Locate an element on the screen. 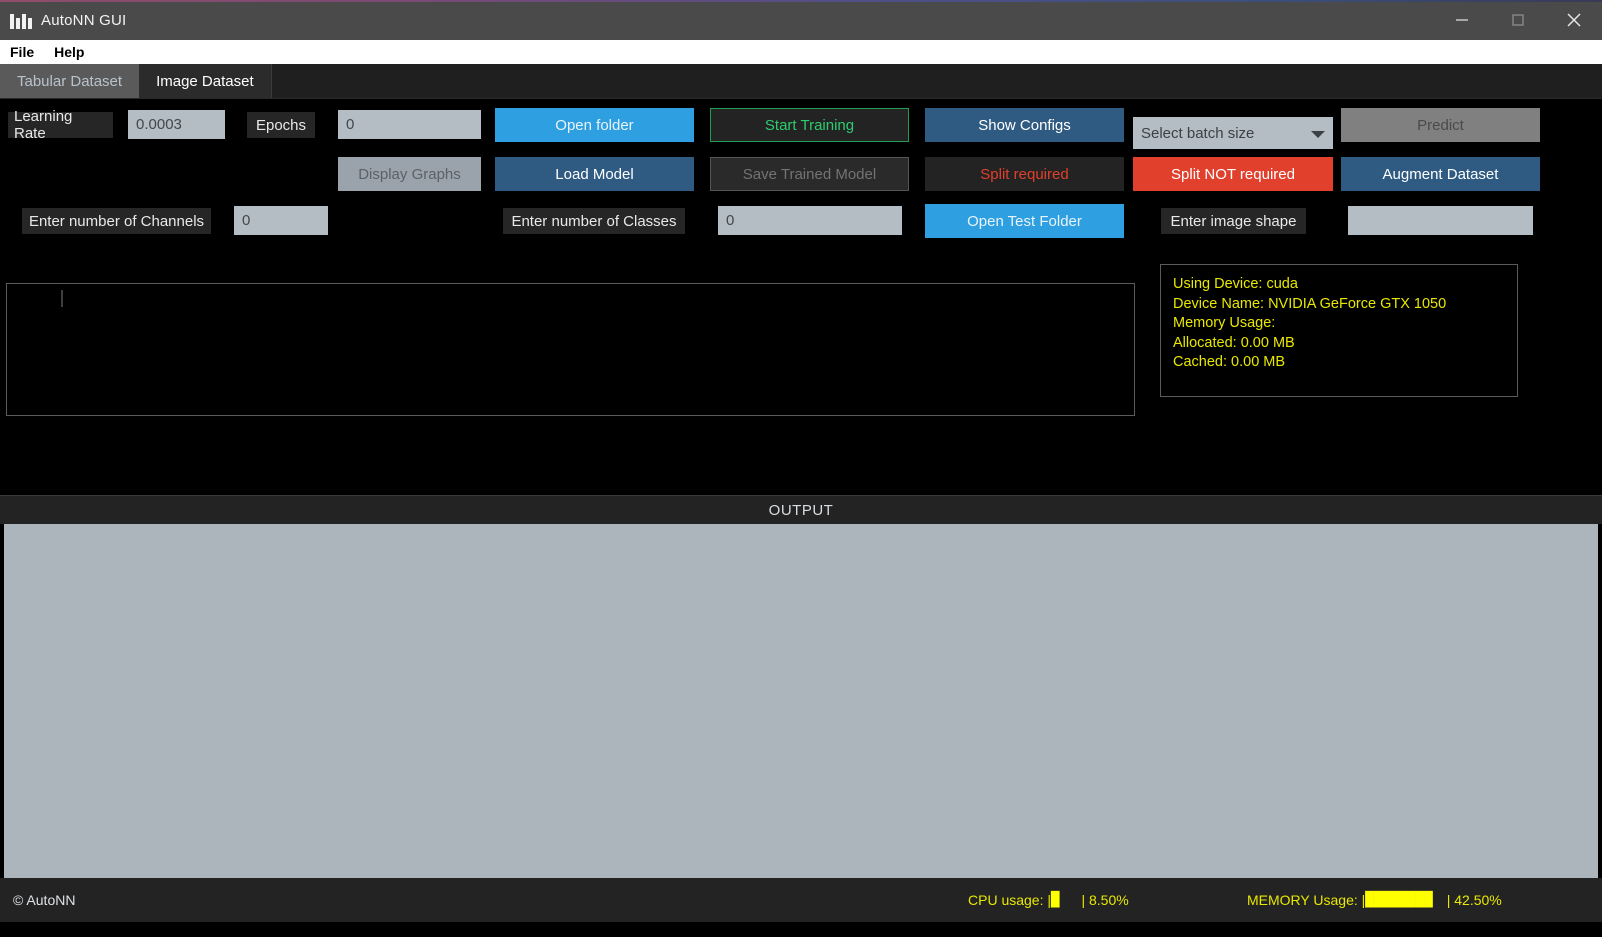 Image resolution: width=1602 pixels, height=937 pixels. copyright-label: © AutoNN is located at coordinates (44, 900).